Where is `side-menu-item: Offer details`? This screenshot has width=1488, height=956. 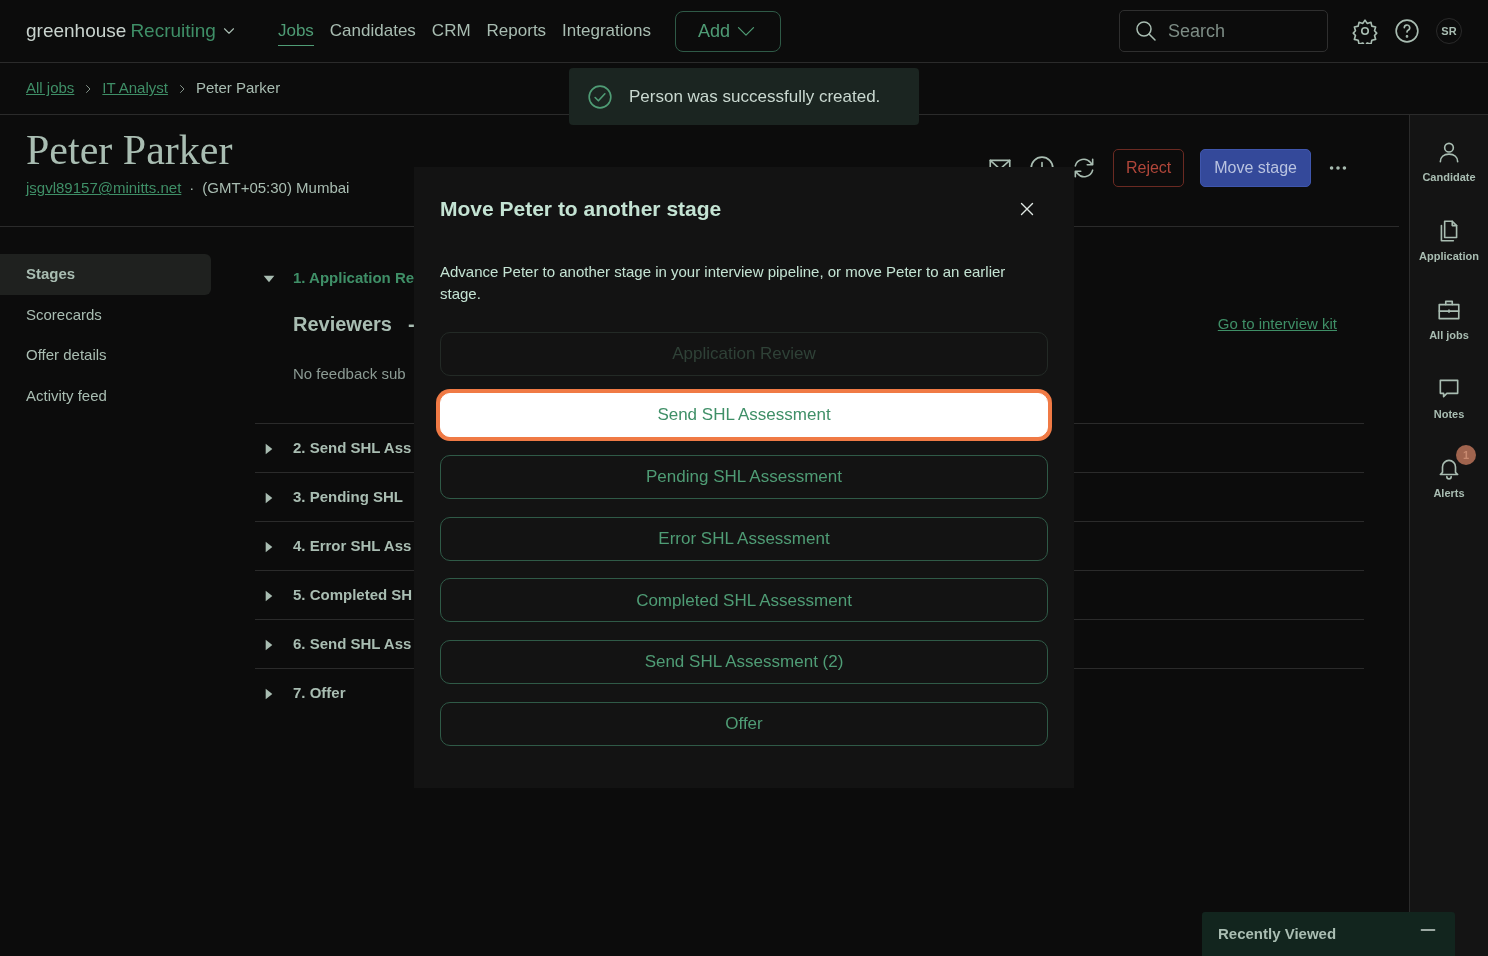 side-menu-item: Offer details is located at coordinates (105, 355).